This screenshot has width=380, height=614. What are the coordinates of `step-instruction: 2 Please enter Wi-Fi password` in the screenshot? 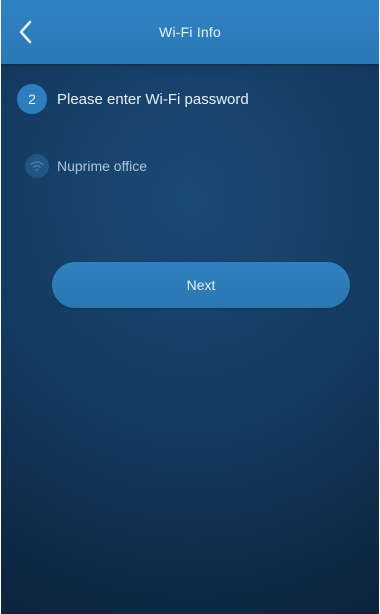 It's located at (133, 99).